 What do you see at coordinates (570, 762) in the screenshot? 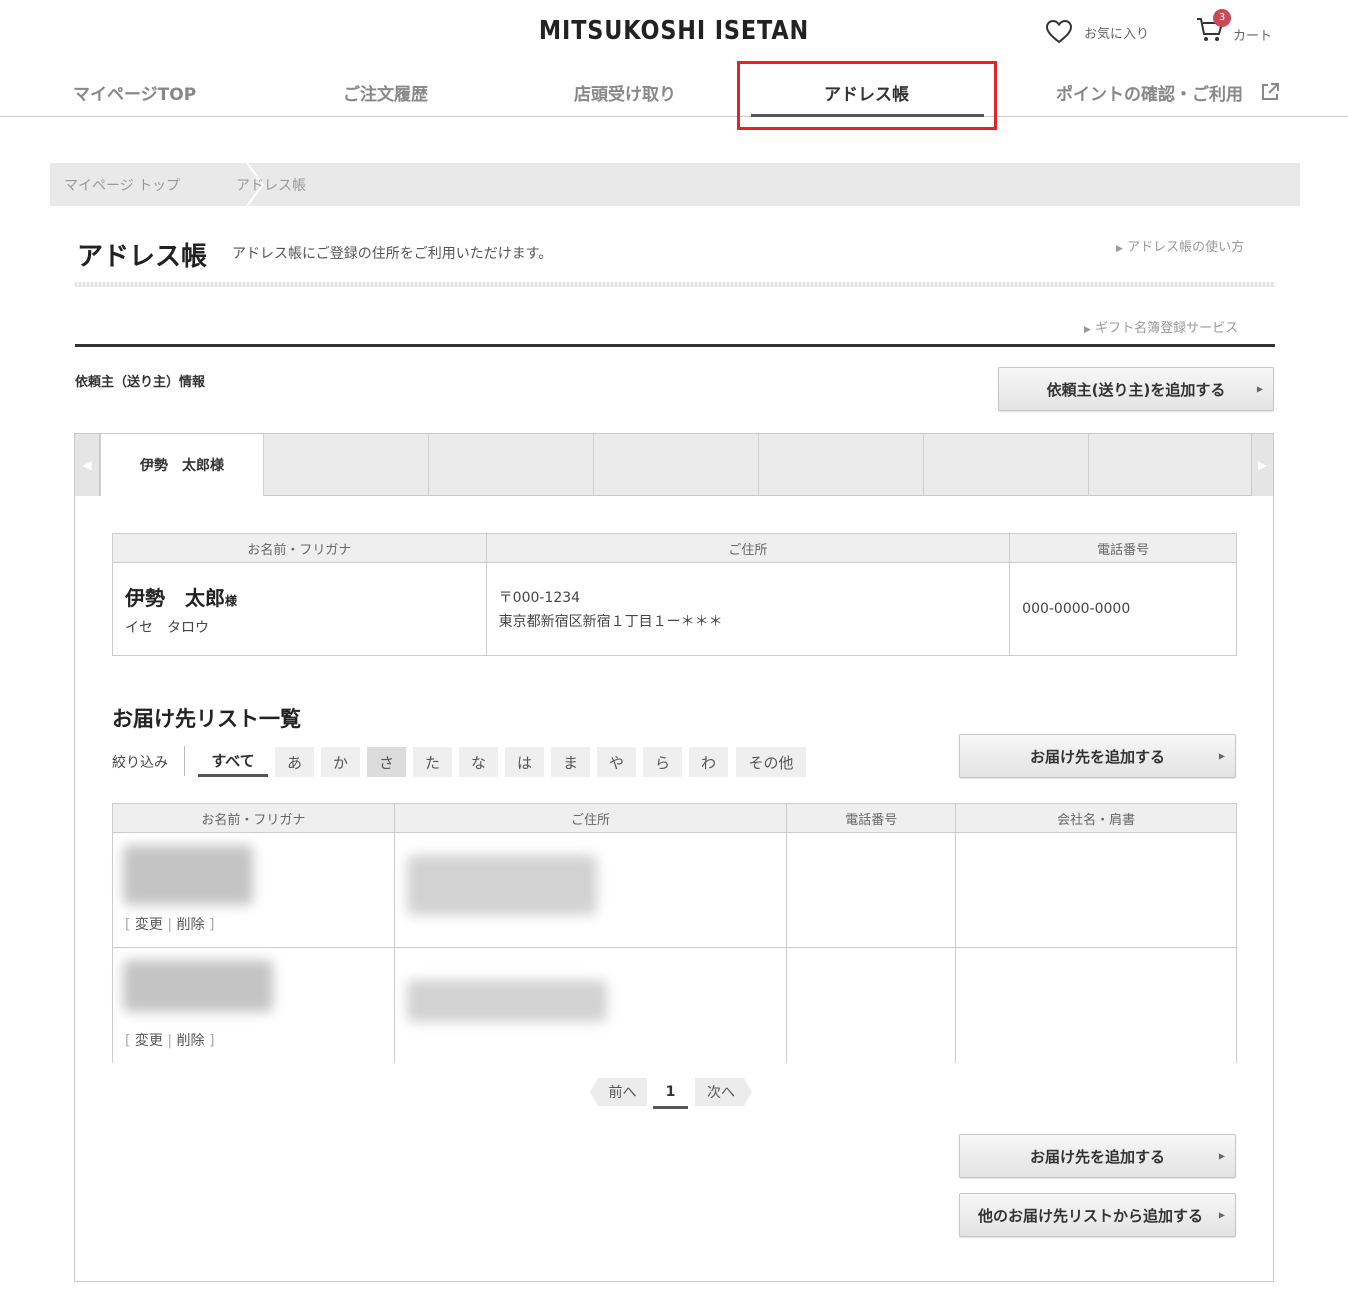
I see `filter-ma: ま` at bounding box center [570, 762].